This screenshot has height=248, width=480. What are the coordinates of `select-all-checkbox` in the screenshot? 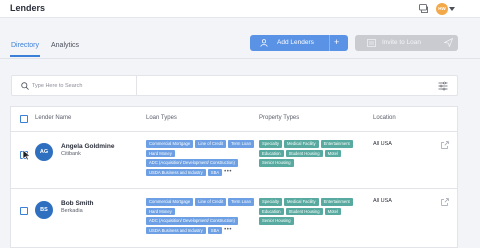 It's located at (24, 119).